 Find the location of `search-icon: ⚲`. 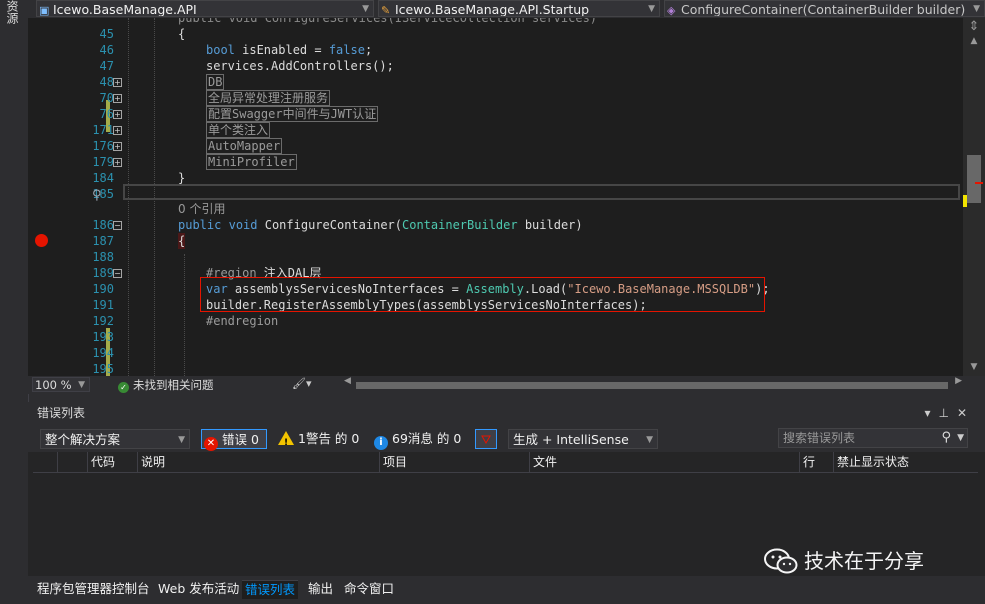

search-icon: ⚲ is located at coordinates (946, 438).